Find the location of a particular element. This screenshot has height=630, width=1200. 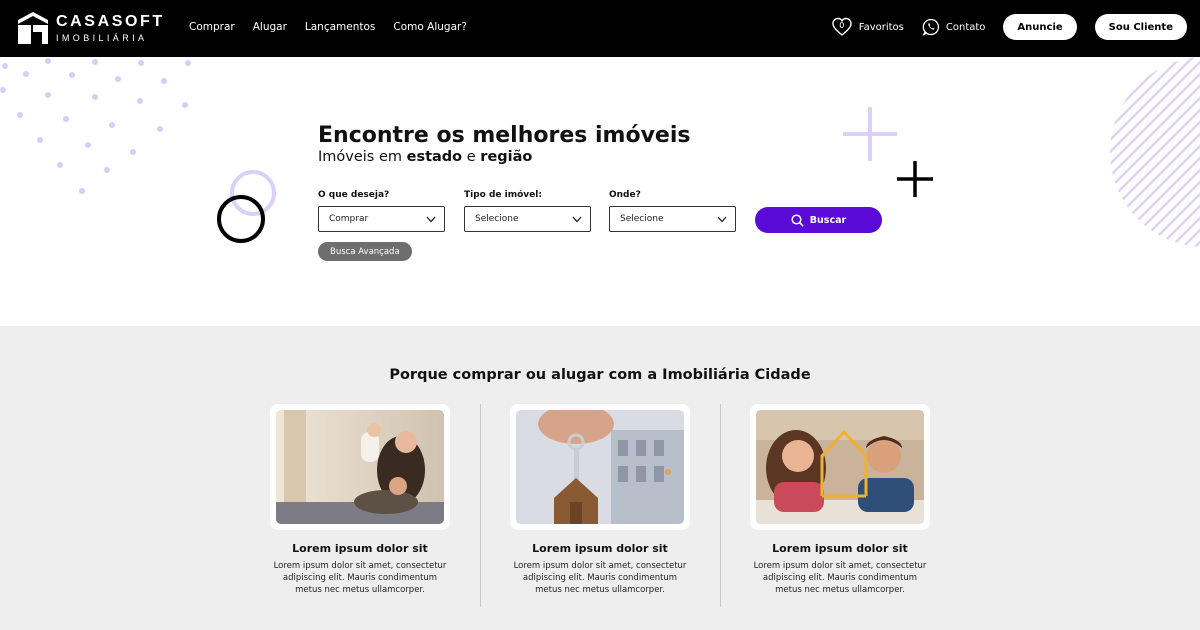

family-photo is located at coordinates (360, 467).